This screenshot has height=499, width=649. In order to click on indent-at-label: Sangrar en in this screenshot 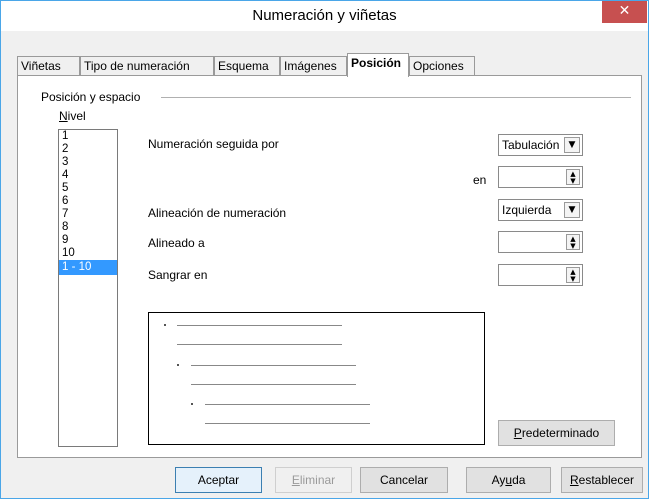, I will do `click(178, 275)`.